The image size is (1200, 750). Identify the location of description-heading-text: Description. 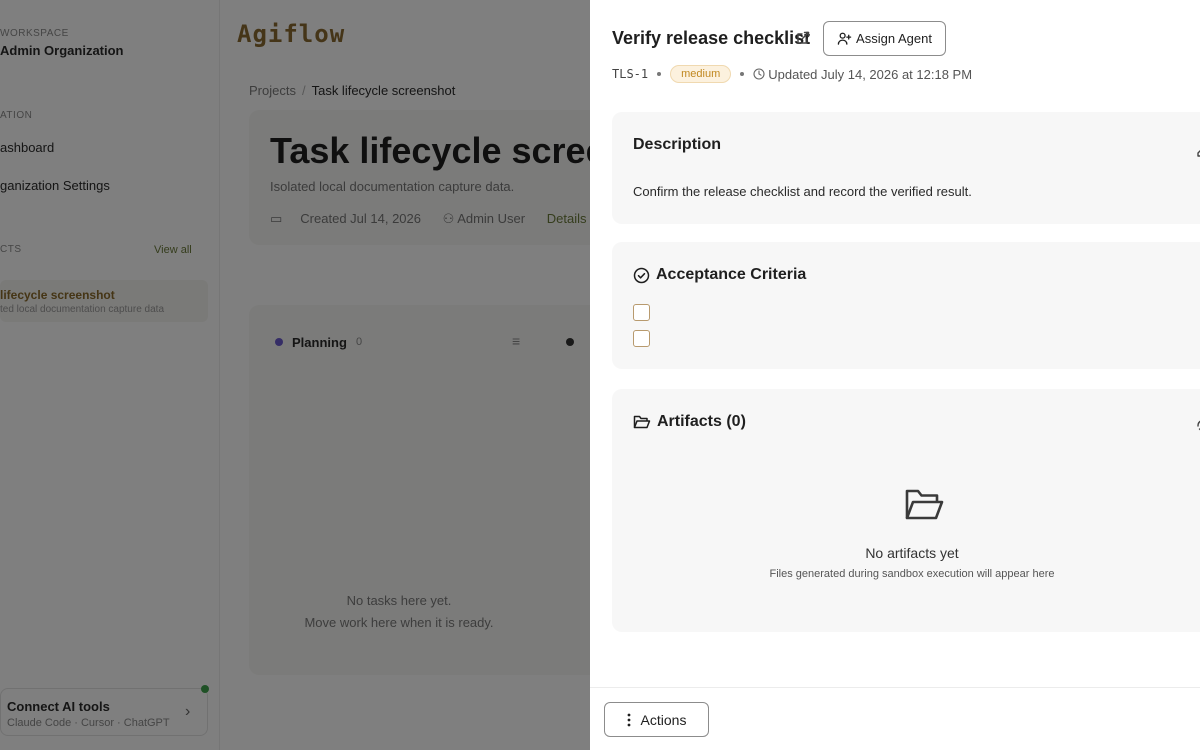
(677, 144).